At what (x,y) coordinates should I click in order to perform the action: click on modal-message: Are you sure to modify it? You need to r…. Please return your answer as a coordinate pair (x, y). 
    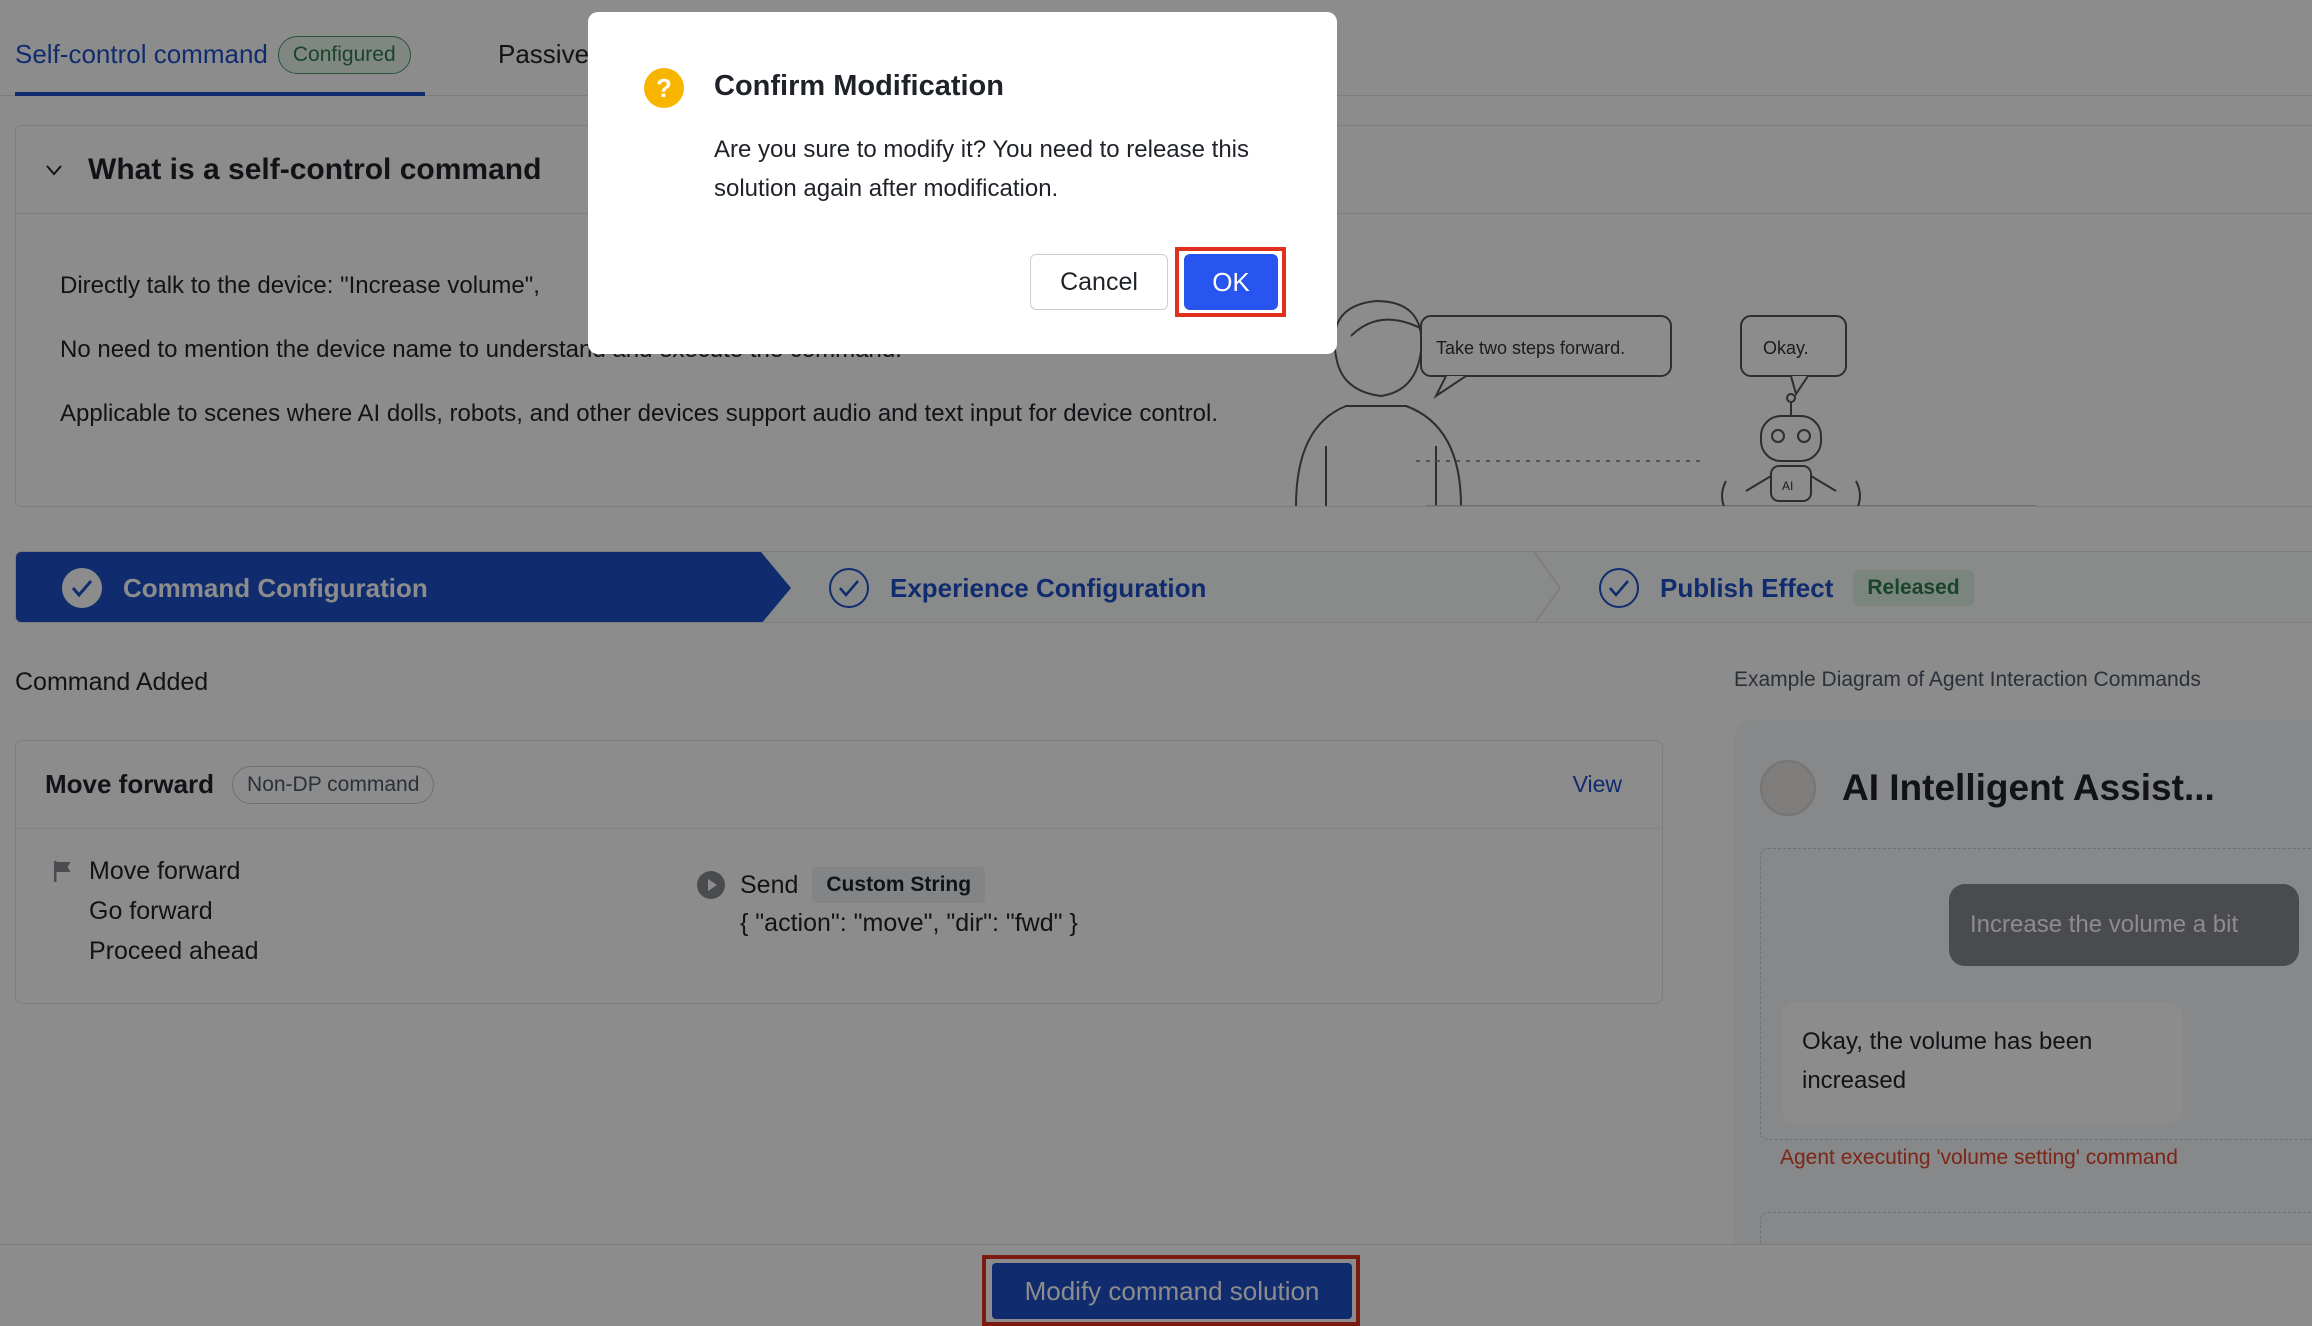
    Looking at the image, I should click on (981, 169).